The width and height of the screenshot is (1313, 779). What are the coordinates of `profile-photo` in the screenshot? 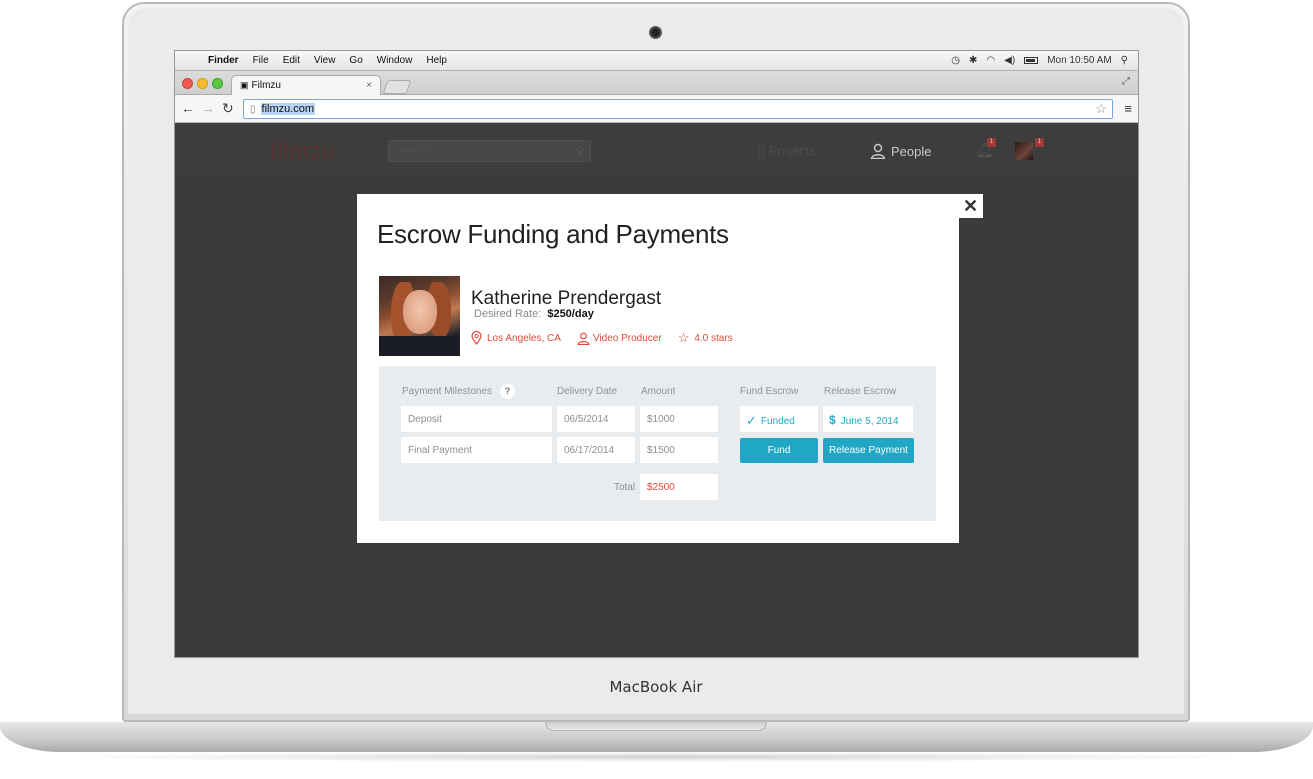 It's located at (419, 316).